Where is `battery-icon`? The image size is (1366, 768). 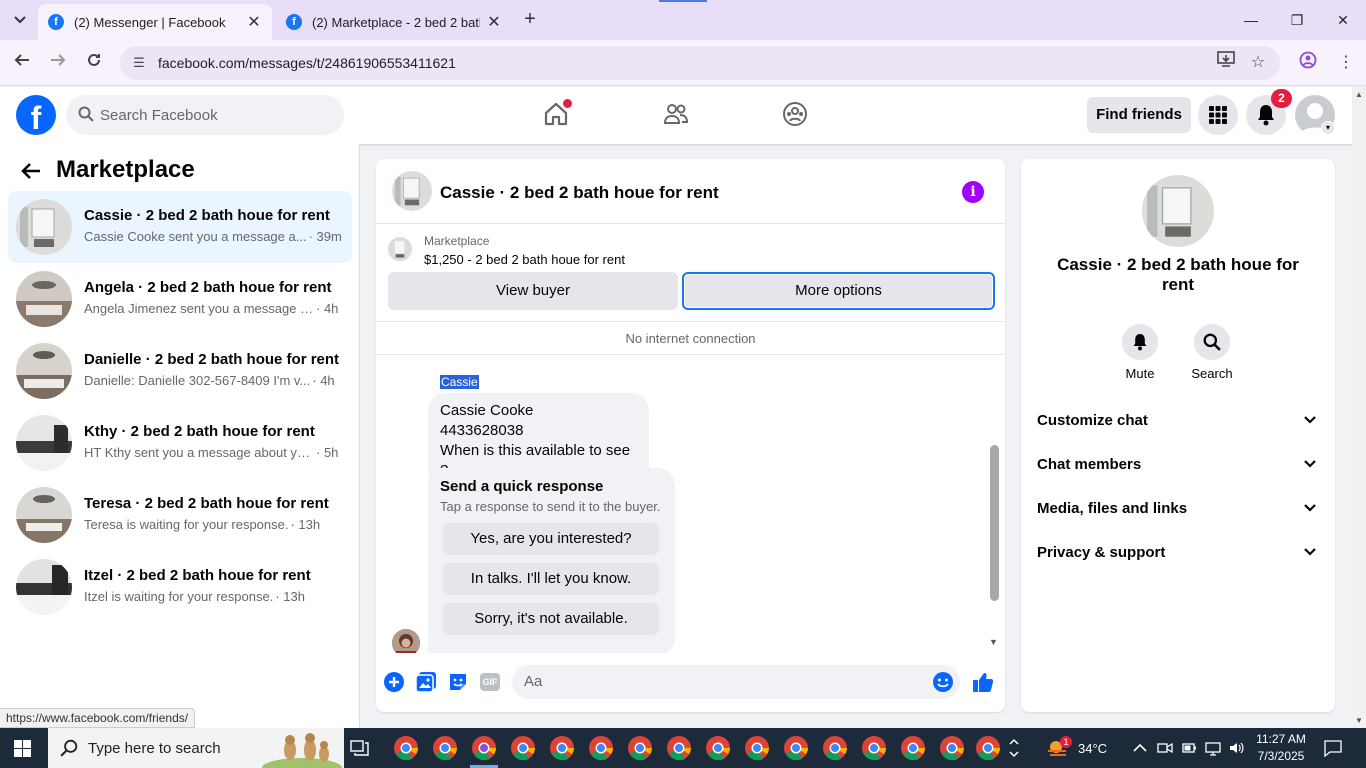 battery-icon is located at coordinates (1189, 748).